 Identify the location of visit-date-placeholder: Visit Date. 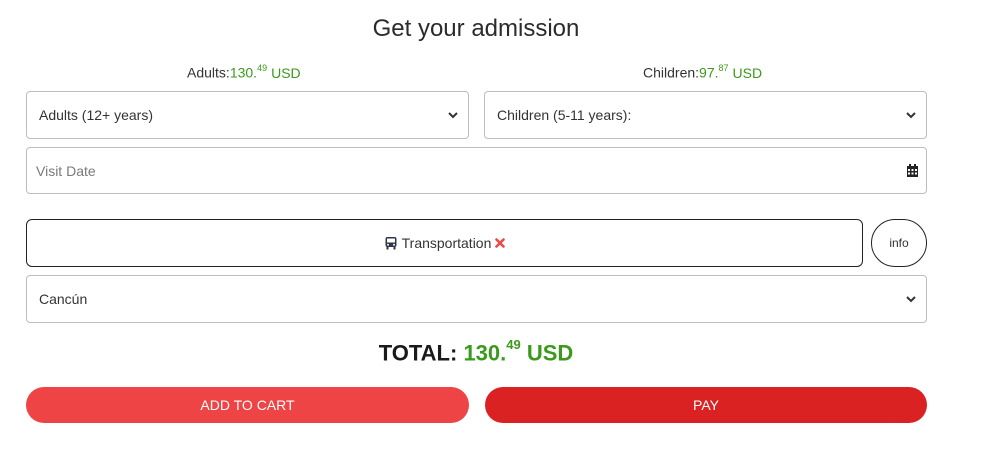
(66, 170).